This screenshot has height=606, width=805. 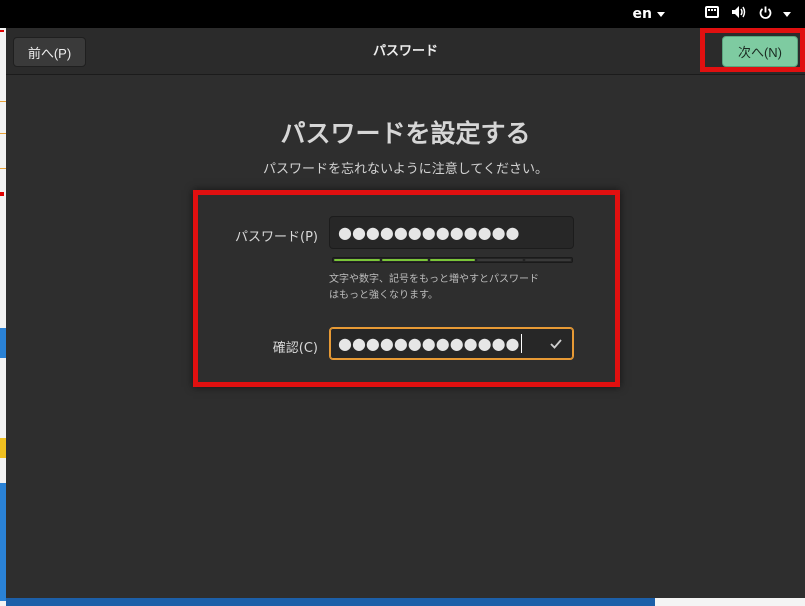 What do you see at coordinates (521, 343) in the screenshot?
I see `text-cursor` at bounding box center [521, 343].